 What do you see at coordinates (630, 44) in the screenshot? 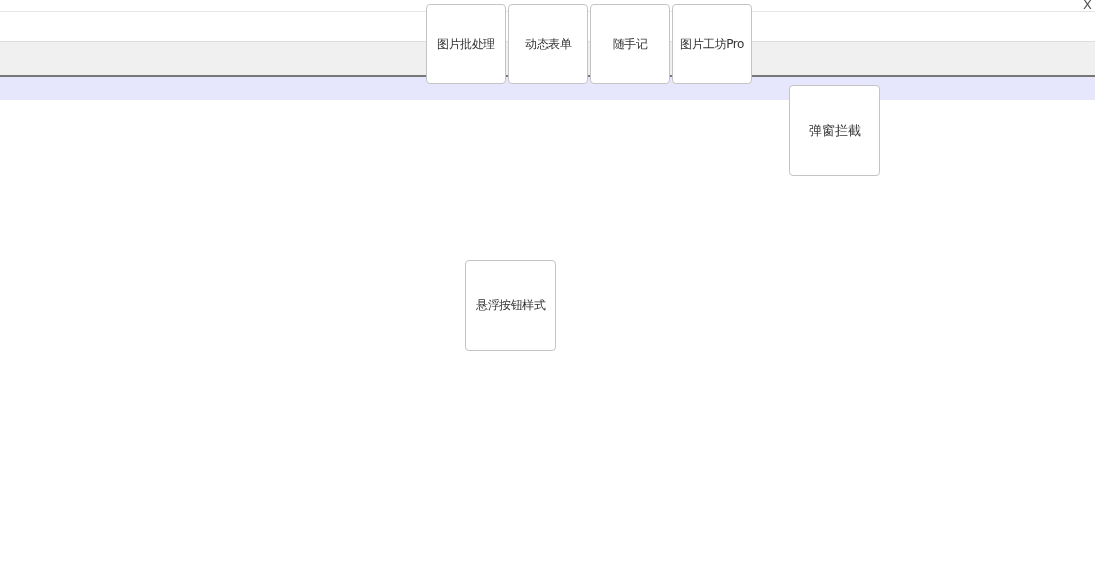
I see `tool-button: 随手记` at bounding box center [630, 44].